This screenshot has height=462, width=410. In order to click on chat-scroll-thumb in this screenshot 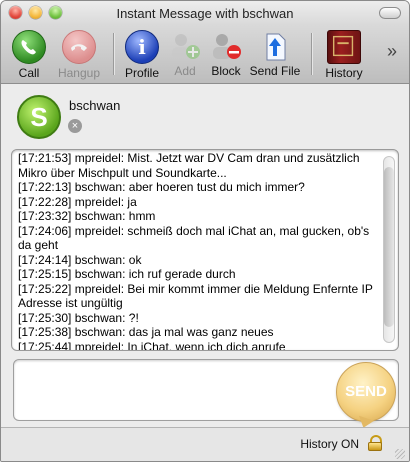, I will do `click(389, 247)`.